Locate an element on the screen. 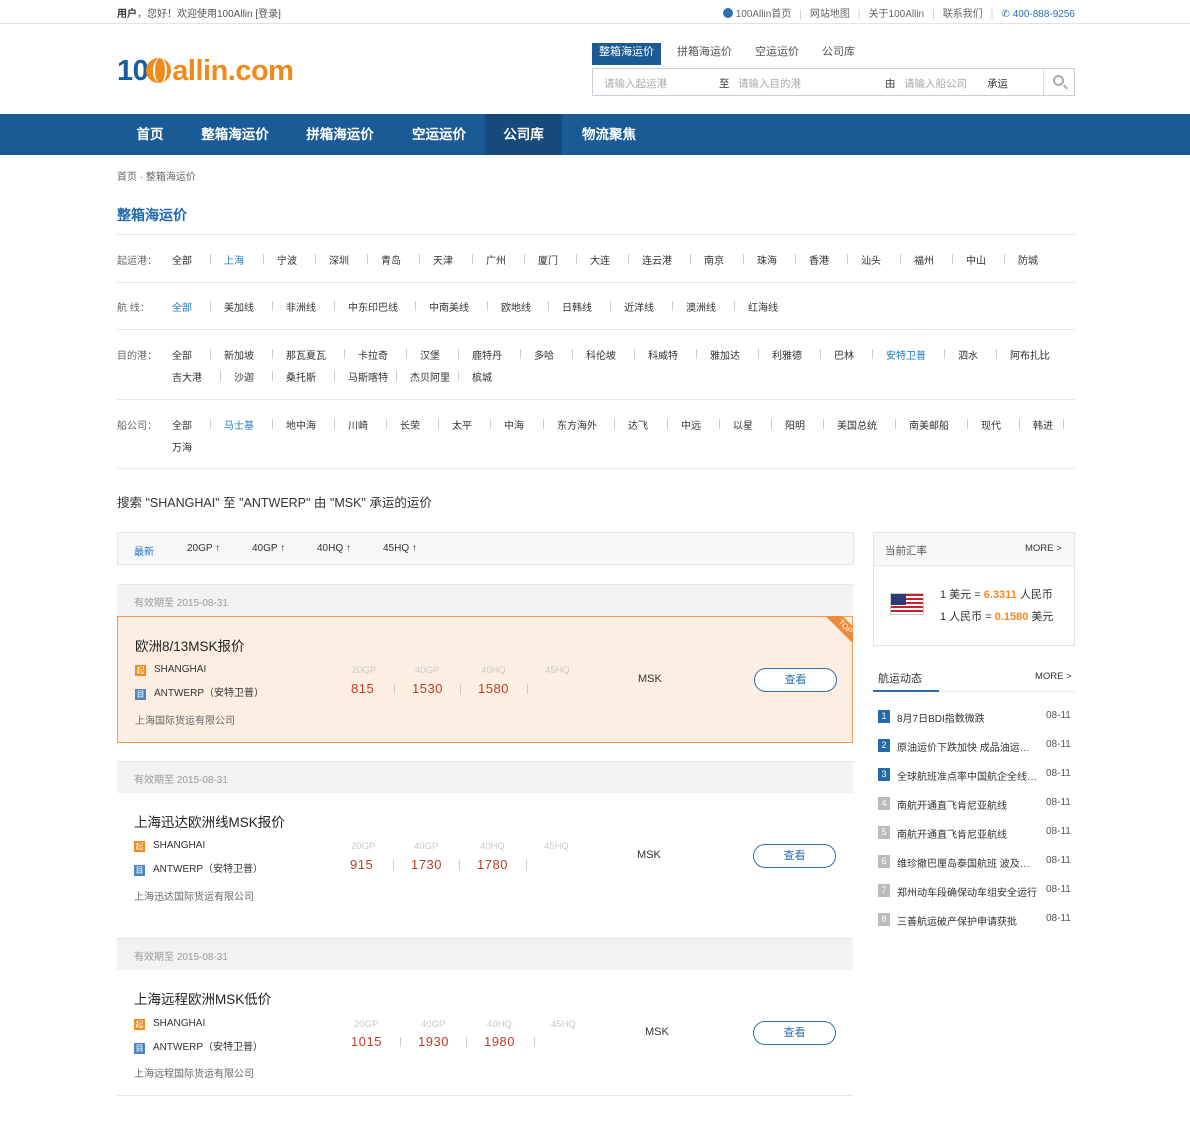 Image resolution: width=1190 pixels, height=1139 pixels. filter-option-route: 澳洲线 is located at coordinates (701, 306).